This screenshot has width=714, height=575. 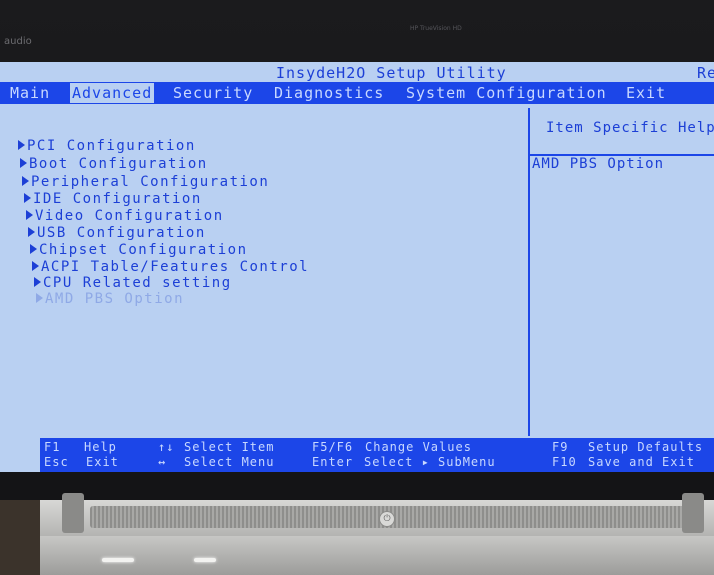 What do you see at coordinates (436, 28) in the screenshot?
I see `camera-label: HP TrueVision HD` at bounding box center [436, 28].